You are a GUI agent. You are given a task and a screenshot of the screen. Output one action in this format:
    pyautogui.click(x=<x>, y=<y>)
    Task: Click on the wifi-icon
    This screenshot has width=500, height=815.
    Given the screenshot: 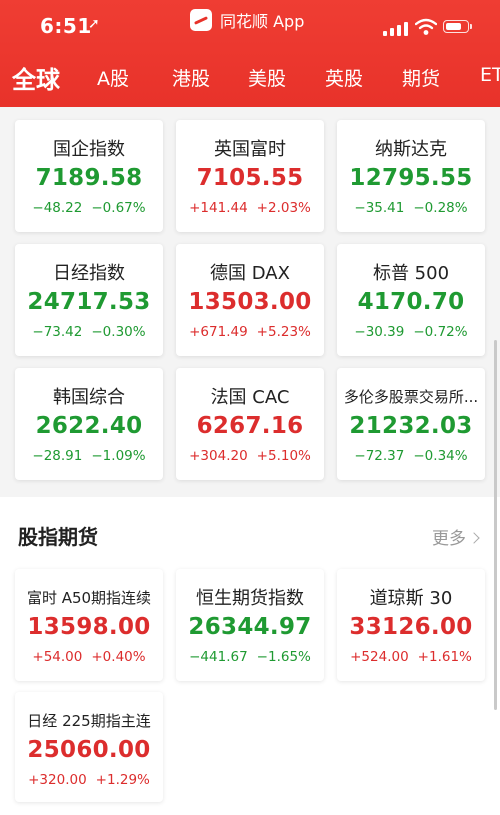 What is the action you would take?
    pyautogui.click(x=426, y=26)
    